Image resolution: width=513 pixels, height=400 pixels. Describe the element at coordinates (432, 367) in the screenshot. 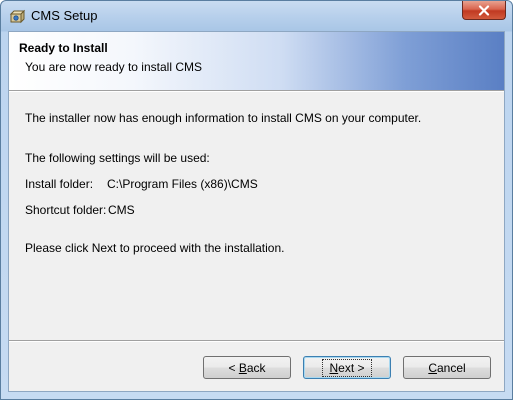

I see `cancel-mnemonic: C` at that location.